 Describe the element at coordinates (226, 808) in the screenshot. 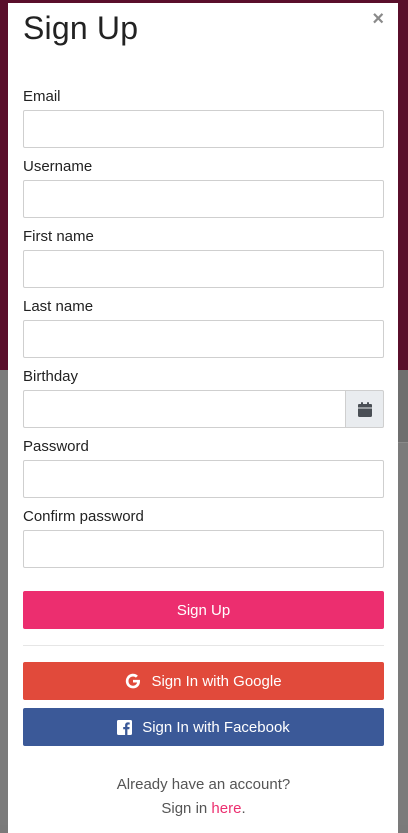

I see `signin-link: here` at that location.